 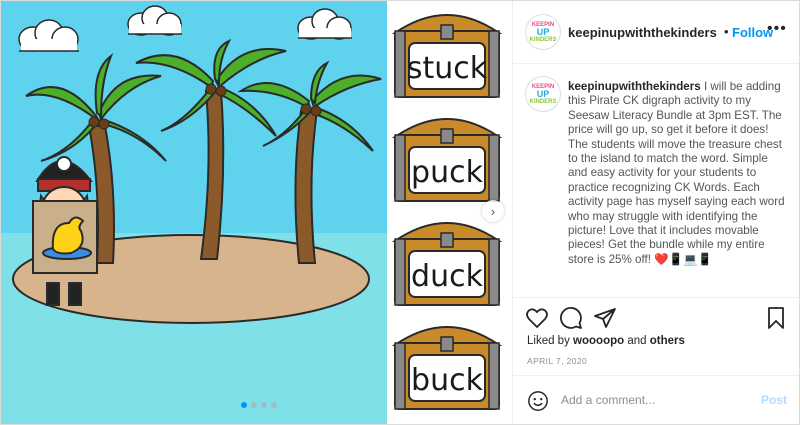 What do you see at coordinates (537, 318) in the screenshot?
I see `heart-icon` at bounding box center [537, 318].